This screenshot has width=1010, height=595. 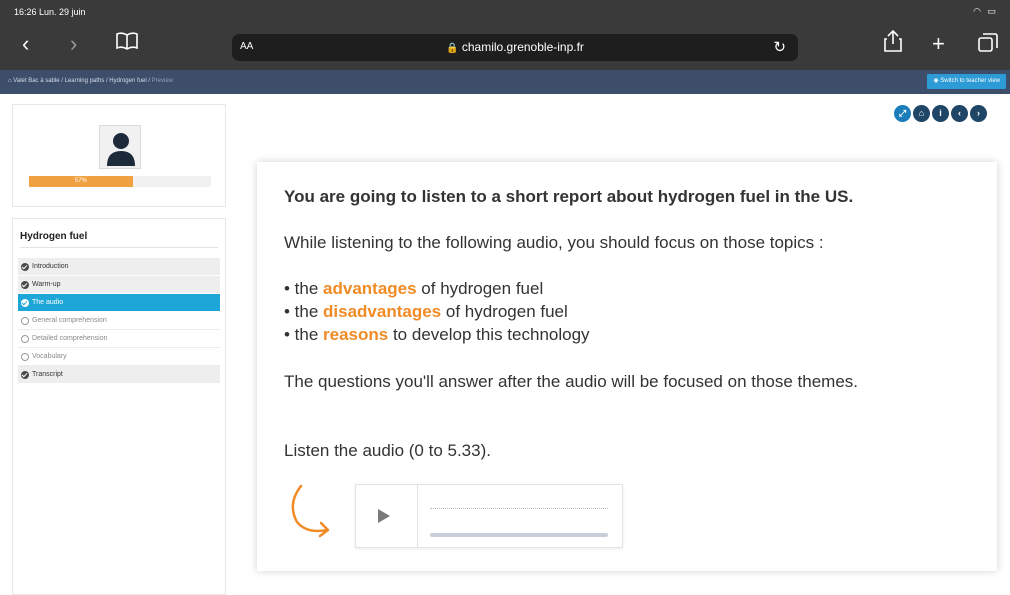 I want to click on play-button, so click(x=387, y=516).